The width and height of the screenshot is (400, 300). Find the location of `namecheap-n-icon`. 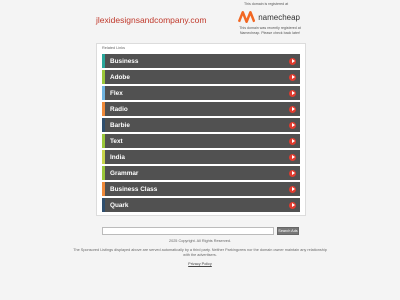

namecheap-n-icon is located at coordinates (247, 17).